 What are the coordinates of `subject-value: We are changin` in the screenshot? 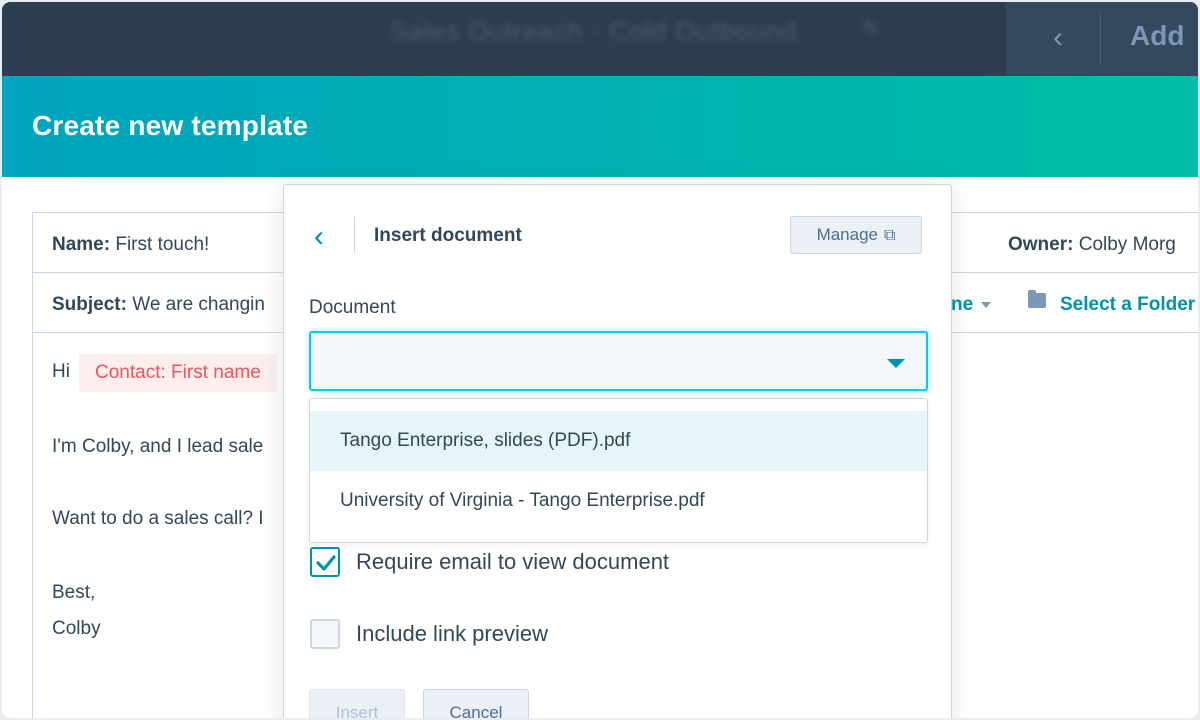 It's located at (198, 304).